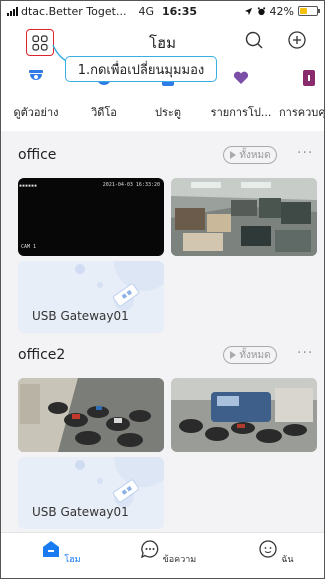 The width and height of the screenshot is (325, 579). I want to click on camera-timestamp: 2021-04-03 16:33:20, so click(131, 185).